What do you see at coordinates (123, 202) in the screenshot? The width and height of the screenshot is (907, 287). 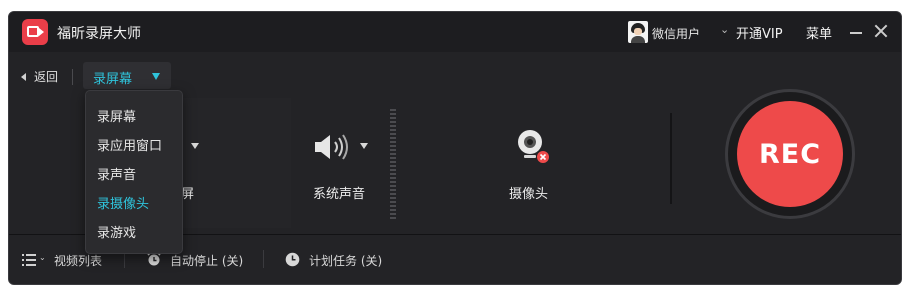 I see `dropdown-item-record-webcam: 录摄像头` at bounding box center [123, 202].